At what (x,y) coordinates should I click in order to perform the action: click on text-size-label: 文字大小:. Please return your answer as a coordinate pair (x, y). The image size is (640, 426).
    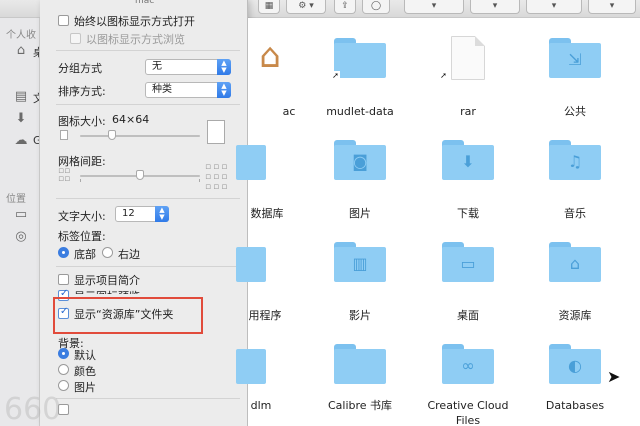
    Looking at the image, I should click on (82, 216).